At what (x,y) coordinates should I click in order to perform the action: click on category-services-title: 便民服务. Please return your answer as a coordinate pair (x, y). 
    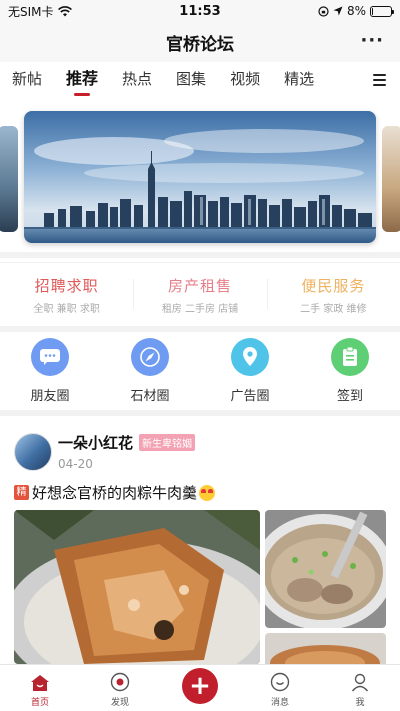
    Looking at the image, I should click on (333, 286).